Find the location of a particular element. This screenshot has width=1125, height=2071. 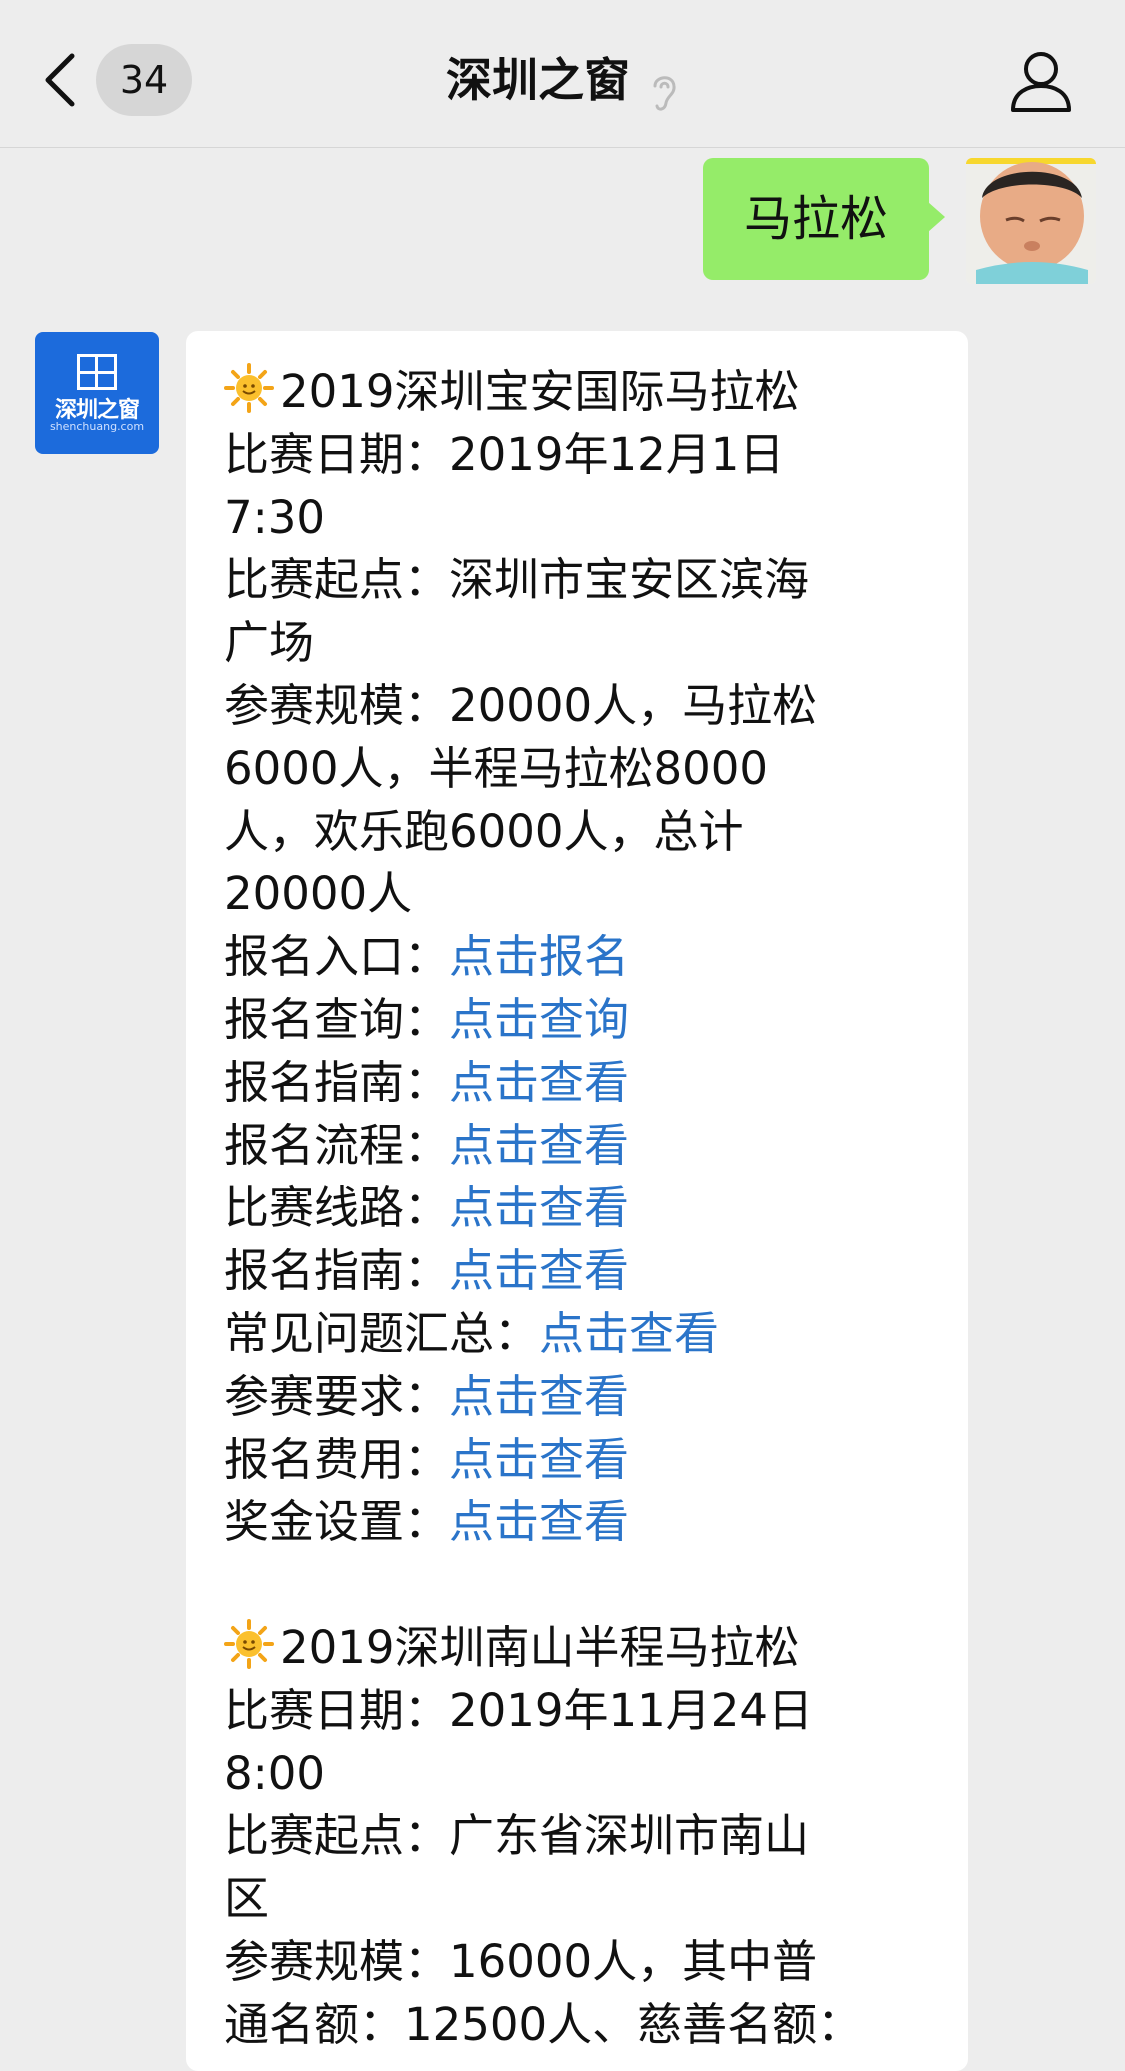

info-text-line: 8:00 is located at coordinates (584, 1774).